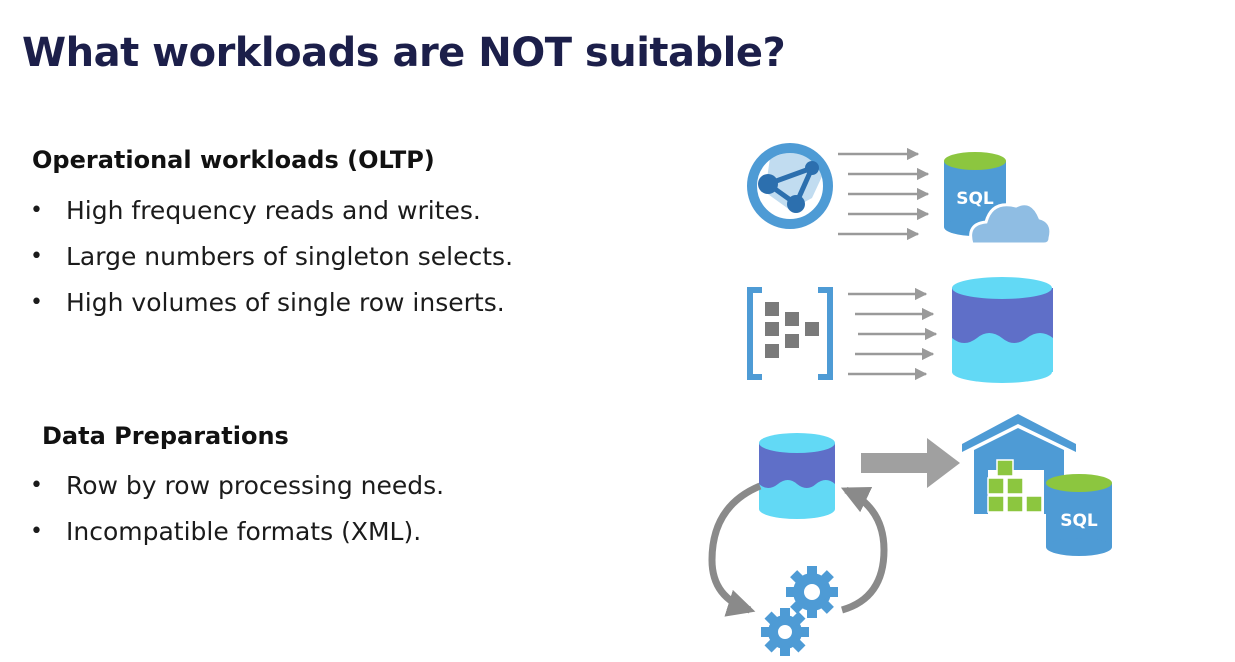  Describe the element at coordinates (799, 611) in the screenshot. I see `gears-icon` at that location.